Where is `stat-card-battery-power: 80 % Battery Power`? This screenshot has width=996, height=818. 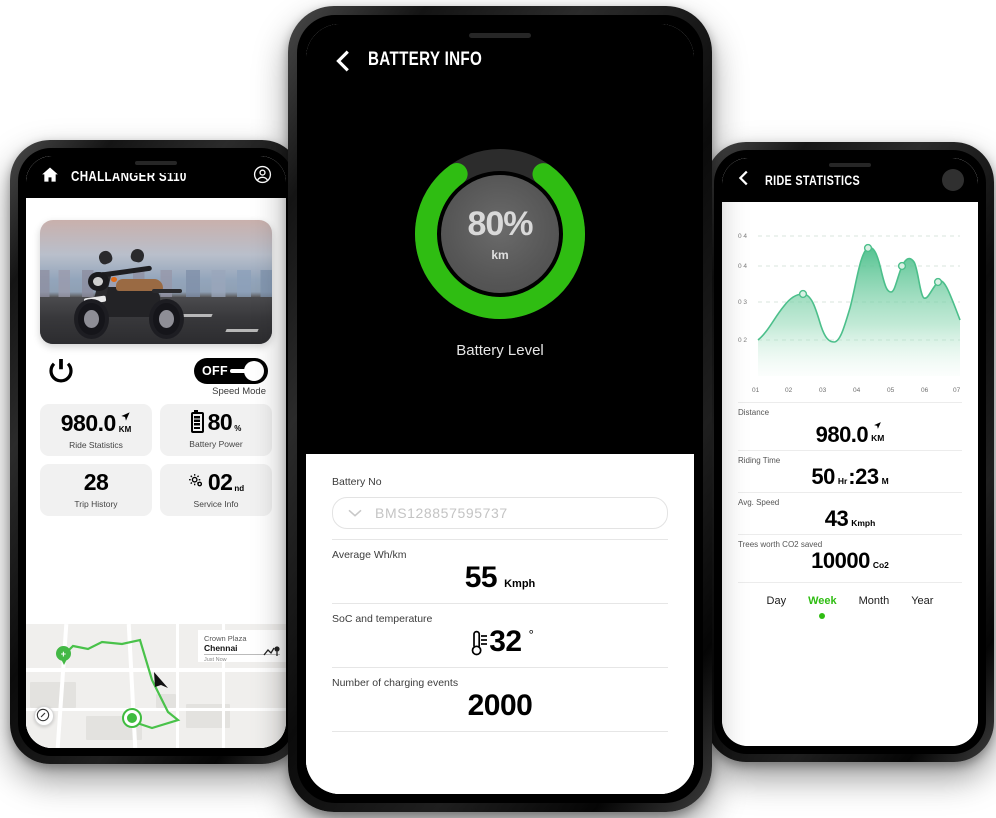
stat-card-battery-power: 80 % Battery Power is located at coordinates (216, 430).